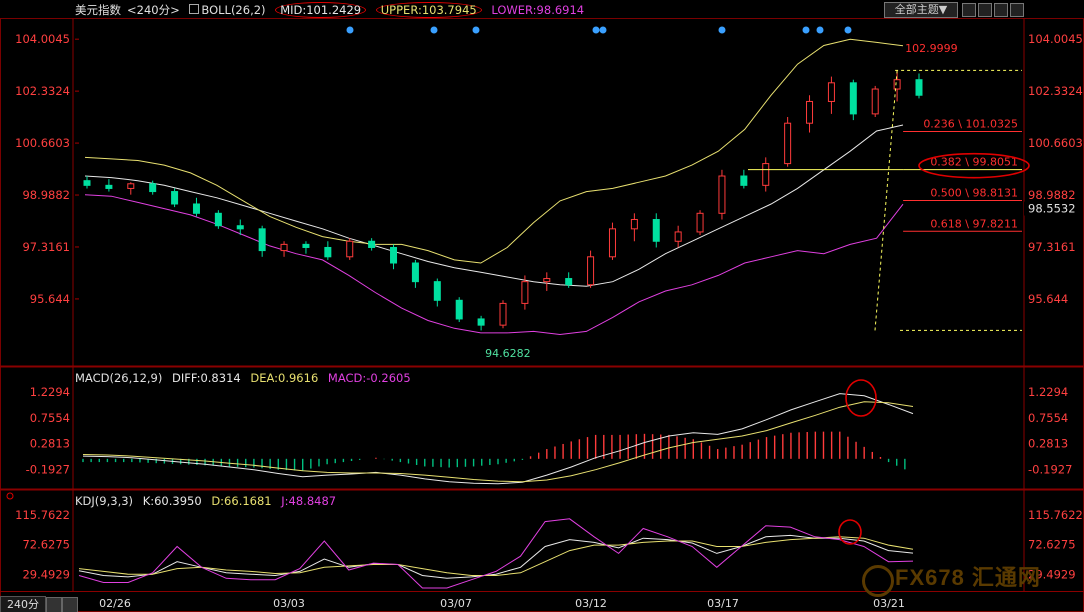 Image resolution: width=1084 pixels, height=612 pixels. What do you see at coordinates (50, 392) in the screenshot?
I see `macd-axis-tick-left: 1.2294` at bounding box center [50, 392].